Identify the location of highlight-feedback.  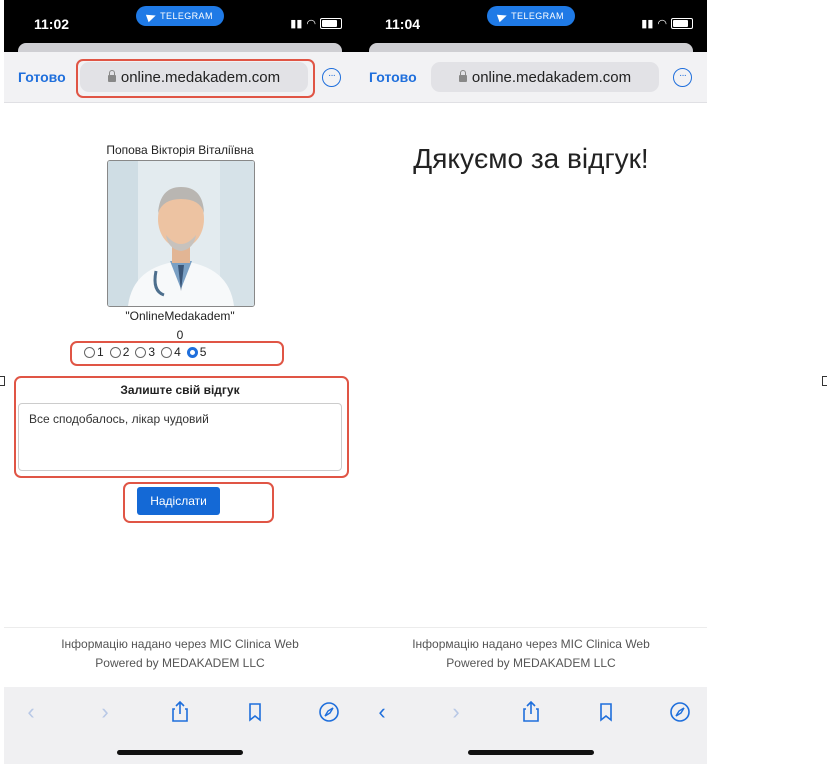
(181, 427).